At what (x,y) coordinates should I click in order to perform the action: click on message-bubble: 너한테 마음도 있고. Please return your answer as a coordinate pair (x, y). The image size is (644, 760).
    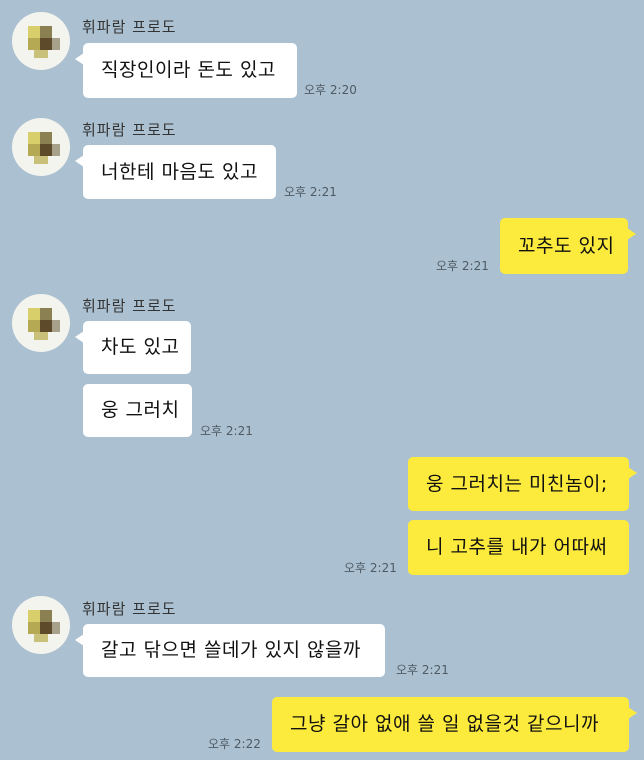
    Looking at the image, I should click on (175, 172).